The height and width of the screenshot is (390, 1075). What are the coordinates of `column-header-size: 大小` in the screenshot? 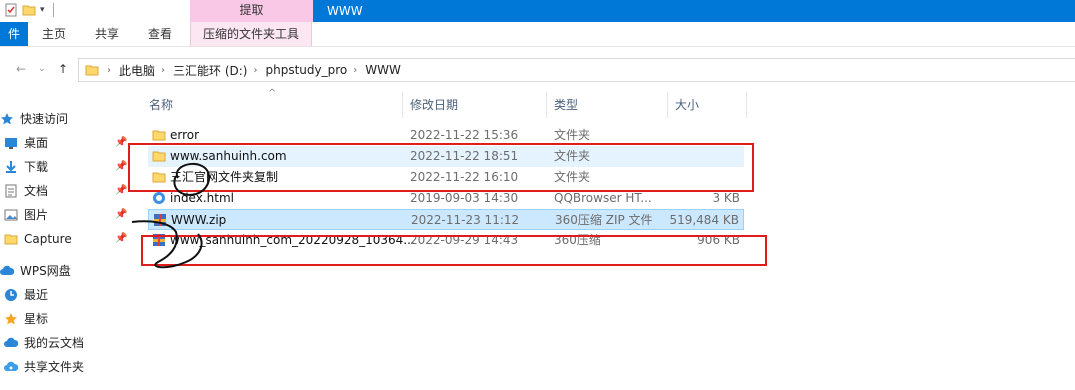 It's located at (687, 106).